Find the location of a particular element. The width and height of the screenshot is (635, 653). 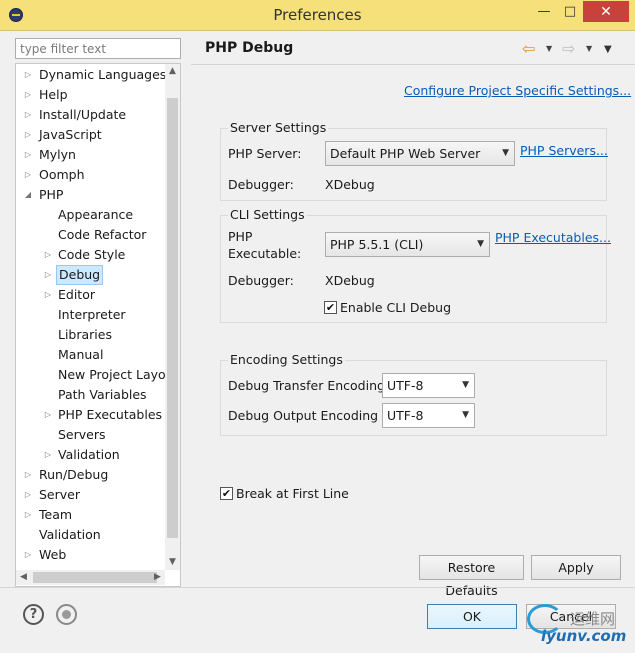

ok-button: OK is located at coordinates (472, 616).